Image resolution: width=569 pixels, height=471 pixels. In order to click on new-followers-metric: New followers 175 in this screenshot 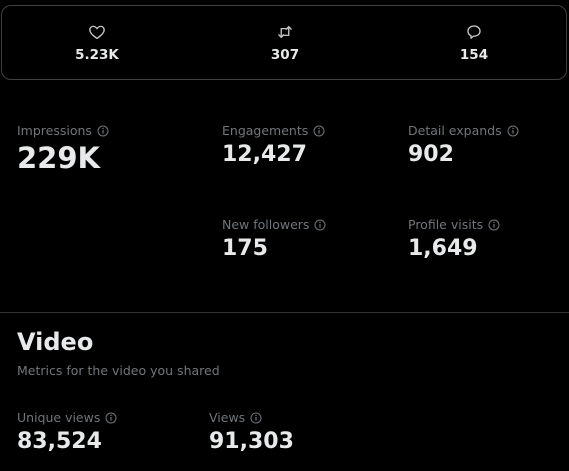, I will do `click(274, 239)`.